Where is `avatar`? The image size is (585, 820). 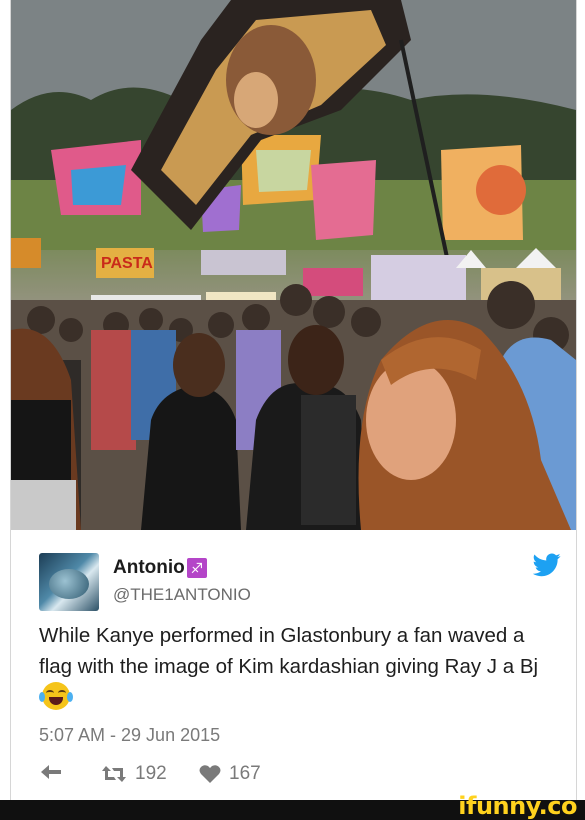 avatar is located at coordinates (69, 582).